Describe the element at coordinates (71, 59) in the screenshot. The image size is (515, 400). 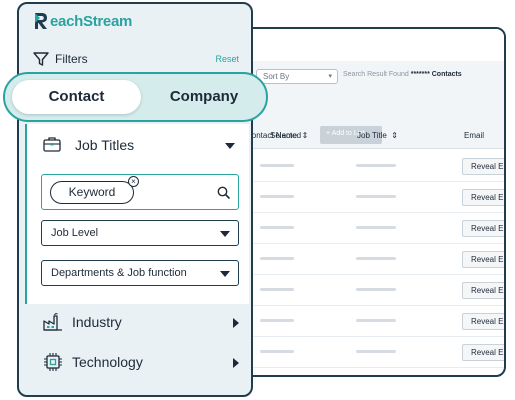
I see `filters-title: Filters` at that location.